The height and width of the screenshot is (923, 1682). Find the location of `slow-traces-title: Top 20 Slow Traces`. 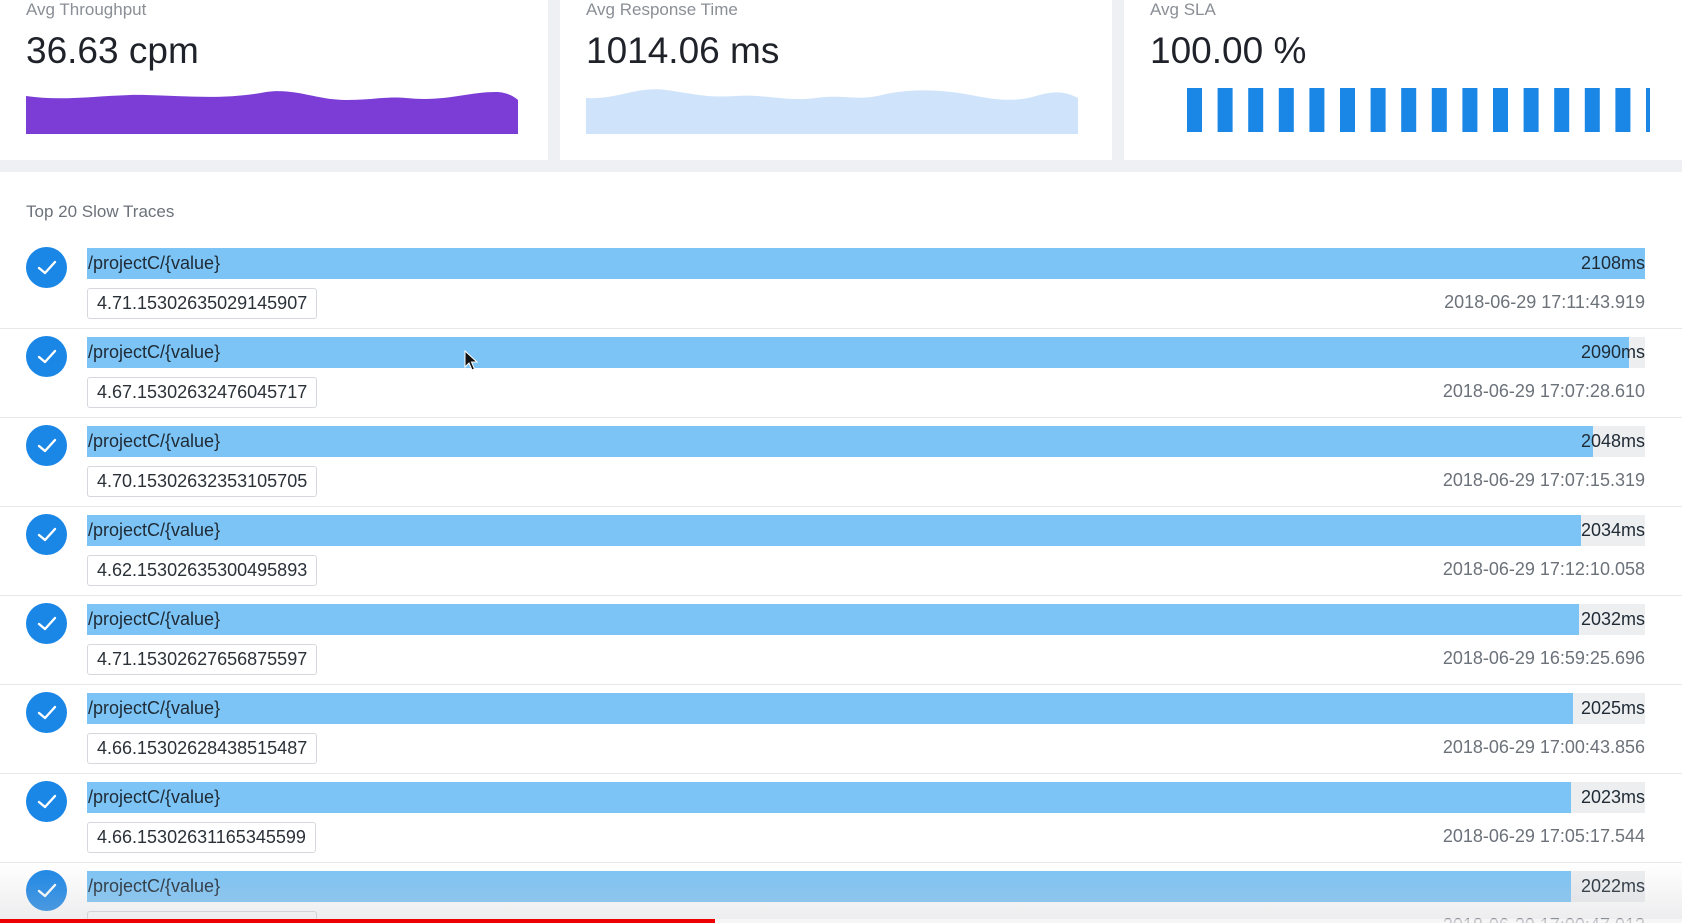

slow-traces-title: Top 20 Slow Traces is located at coordinates (100, 211).